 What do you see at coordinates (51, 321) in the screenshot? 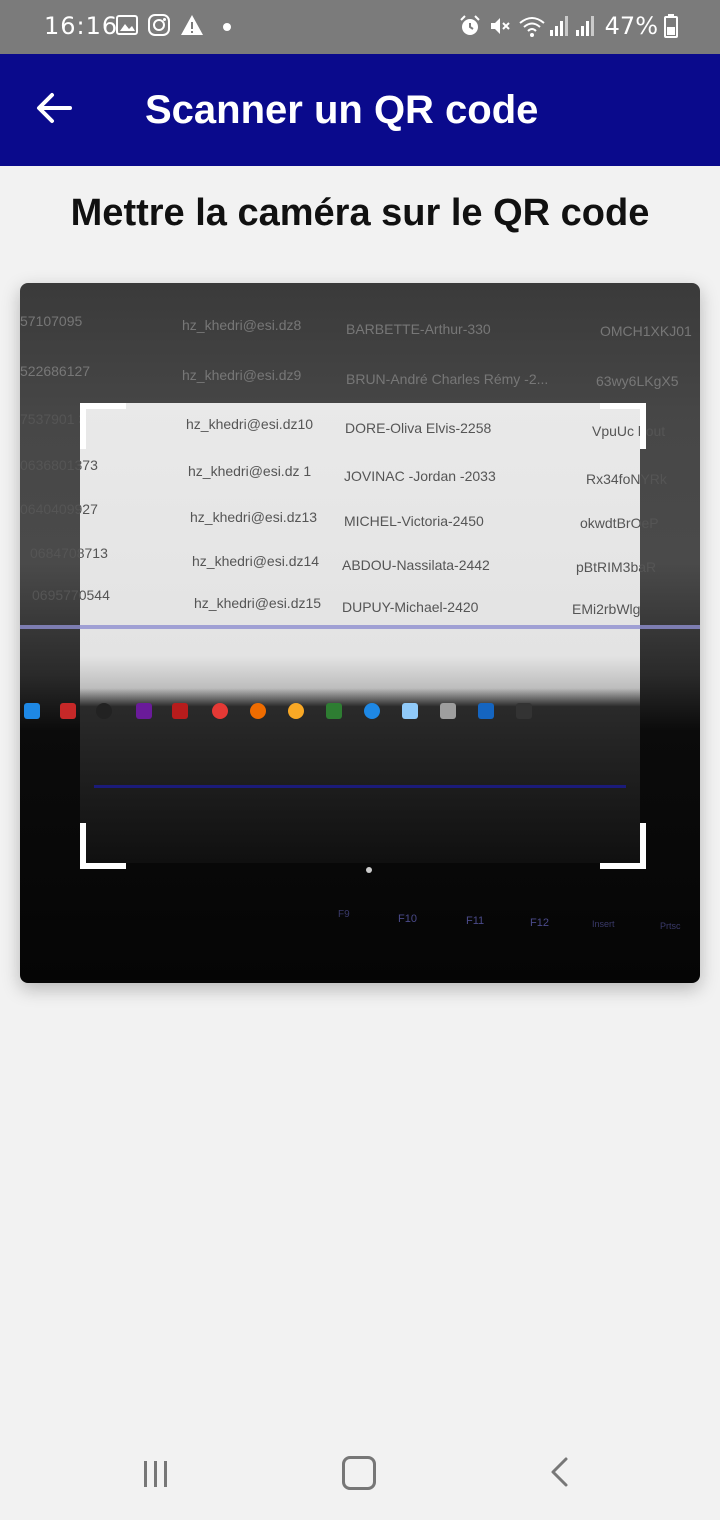
I see `row-phone: 57107095` at bounding box center [51, 321].